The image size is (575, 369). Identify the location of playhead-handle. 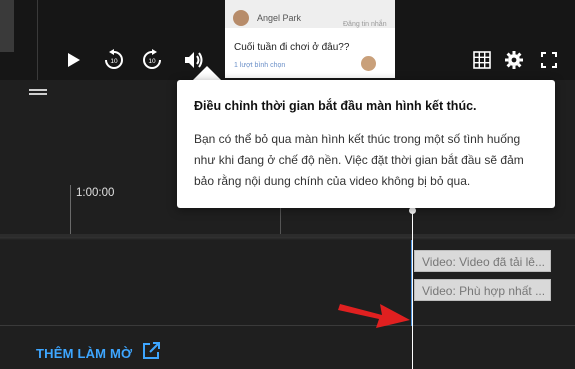
(412, 210).